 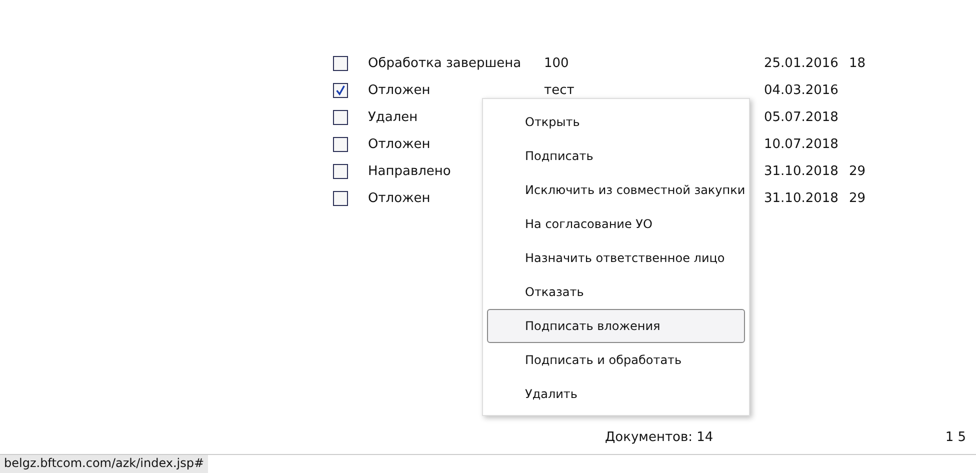 I want to click on table-cell-text: 05.07.2018, so click(x=802, y=117).